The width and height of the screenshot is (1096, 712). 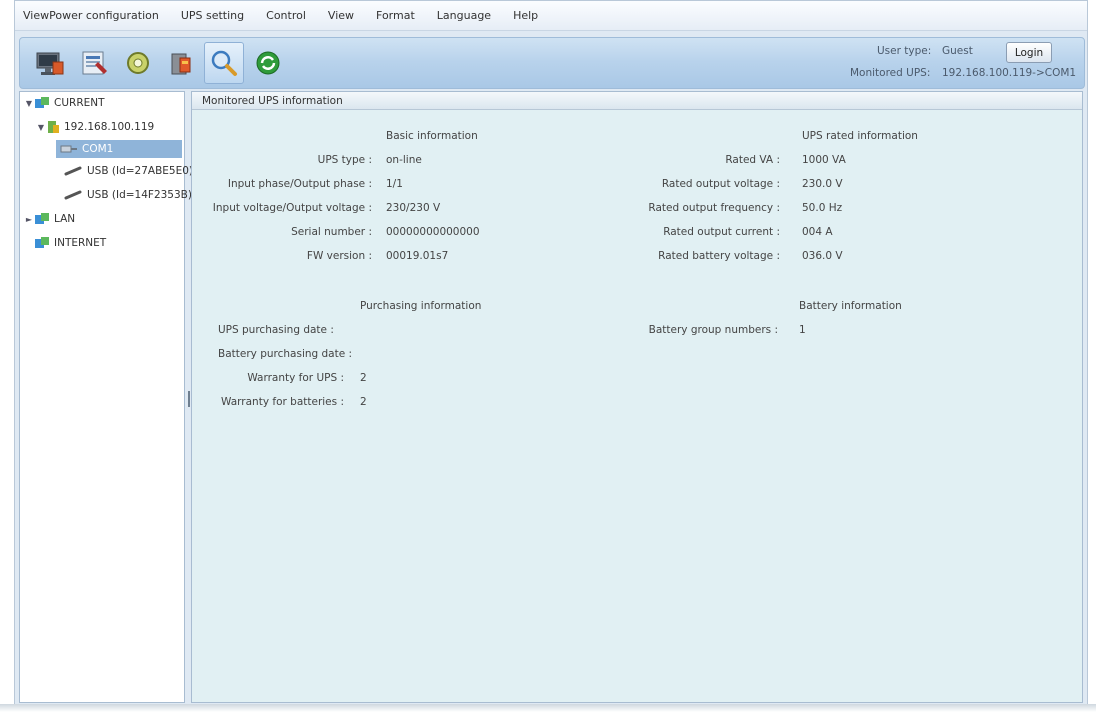 I want to click on collapse-arrow-icon: ►, so click(x=29, y=219).